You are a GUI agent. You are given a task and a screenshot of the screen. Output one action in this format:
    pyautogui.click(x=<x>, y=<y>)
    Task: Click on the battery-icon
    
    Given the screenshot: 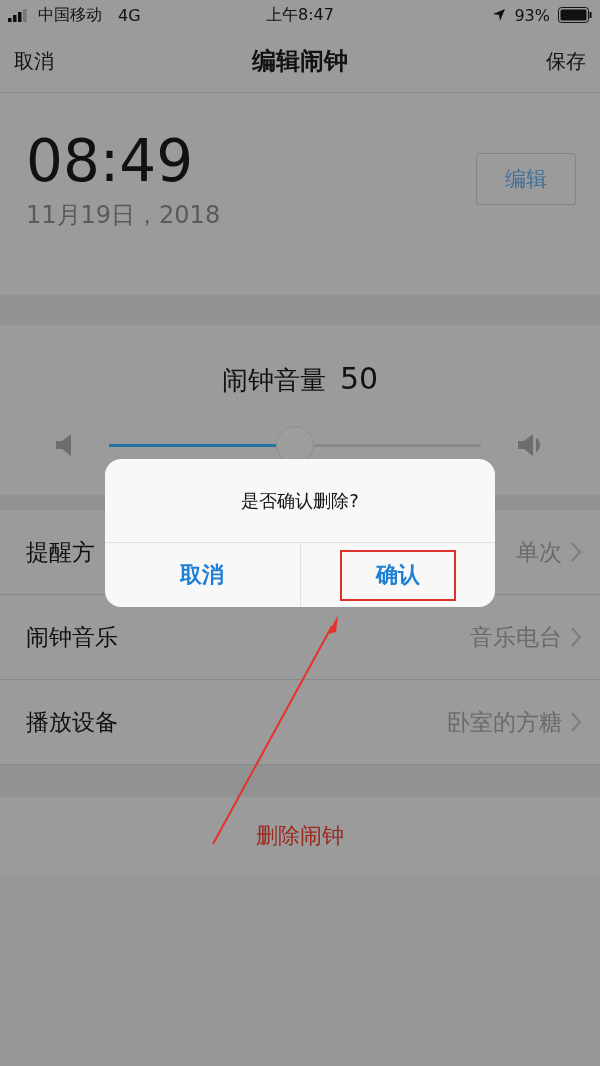 What is the action you would take?
    pyautogui.click(x=575, y=15)
    